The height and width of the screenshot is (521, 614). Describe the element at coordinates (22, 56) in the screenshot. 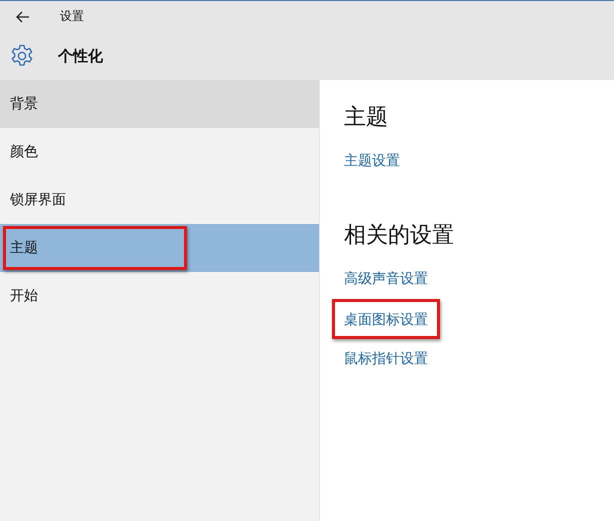

I see `gear-icon` at that location.